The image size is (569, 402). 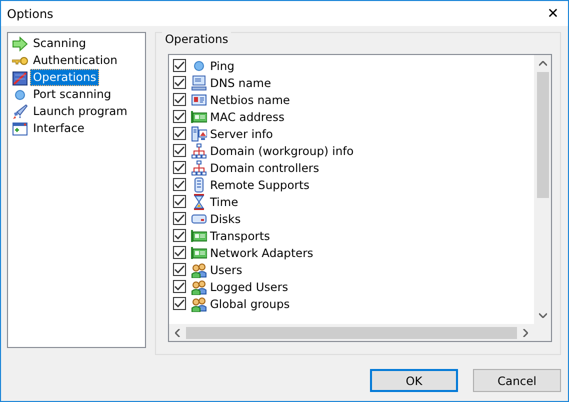 I want to click on operation-label: Domain controllers, so click(x=265, y=167).